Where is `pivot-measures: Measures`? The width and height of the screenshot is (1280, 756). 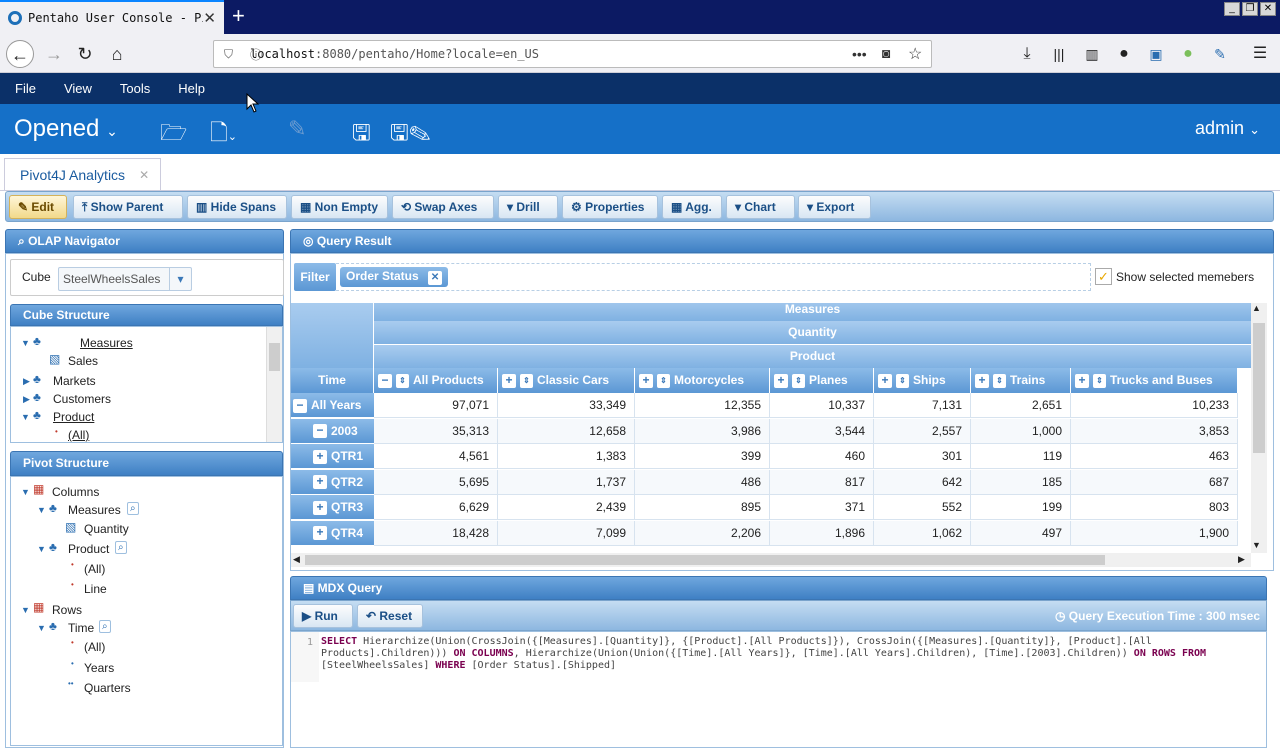
pivot-measures: Measures is located at coordinates (94, 510).